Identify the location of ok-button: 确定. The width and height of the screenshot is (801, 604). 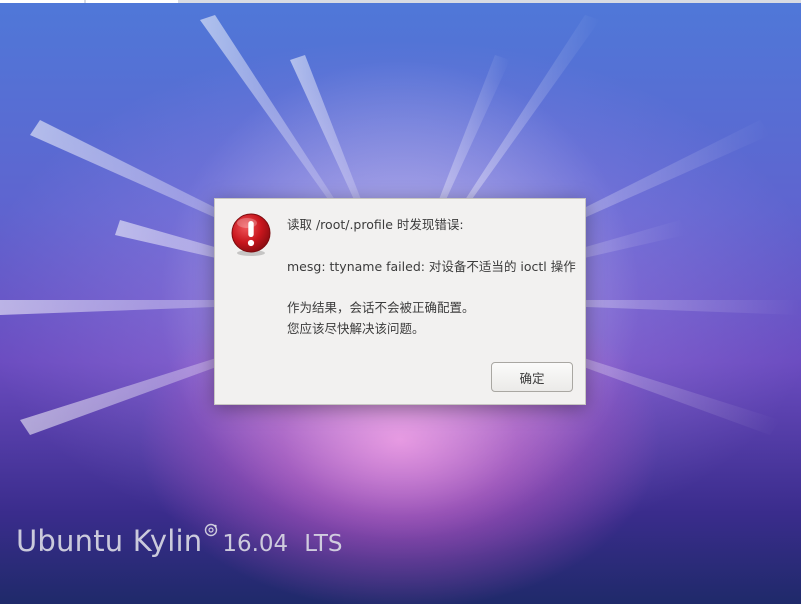
(532, 377).